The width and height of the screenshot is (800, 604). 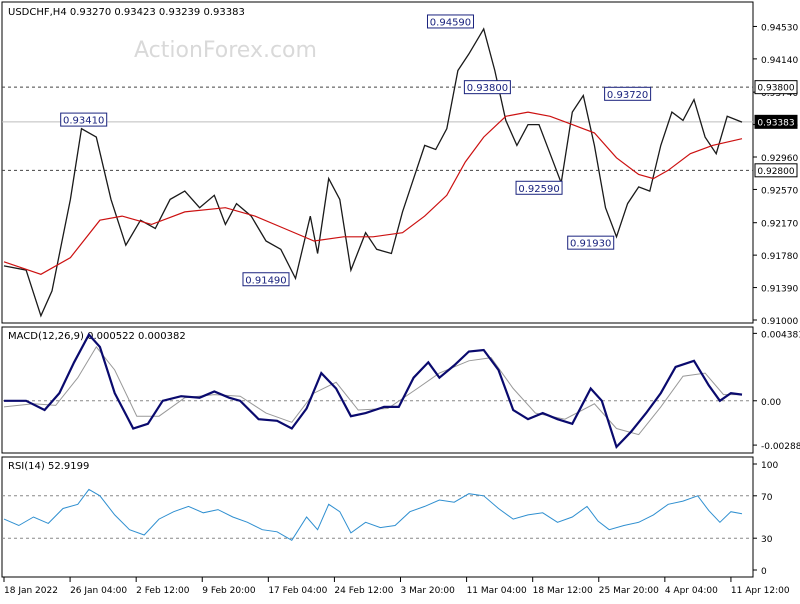 I want to click on x-tick-label: 24 Feb 12:00, so click(x=363, y=591).